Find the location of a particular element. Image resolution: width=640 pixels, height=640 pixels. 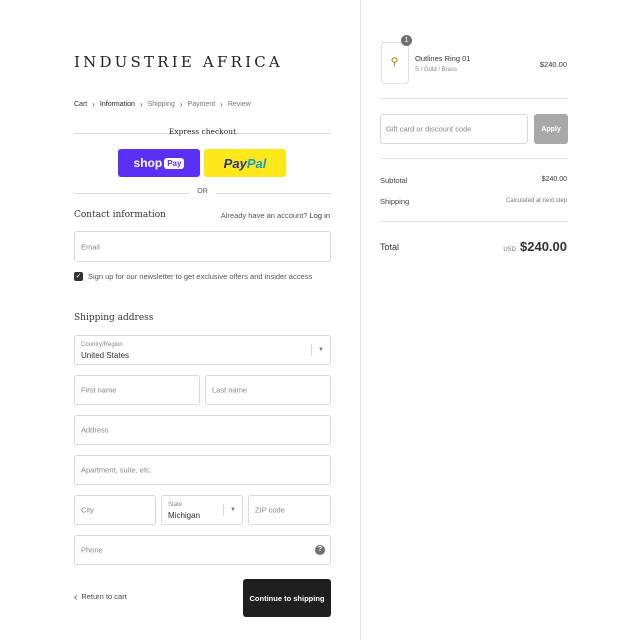

product-price: $240.00 is located at coordinates (553, 64).